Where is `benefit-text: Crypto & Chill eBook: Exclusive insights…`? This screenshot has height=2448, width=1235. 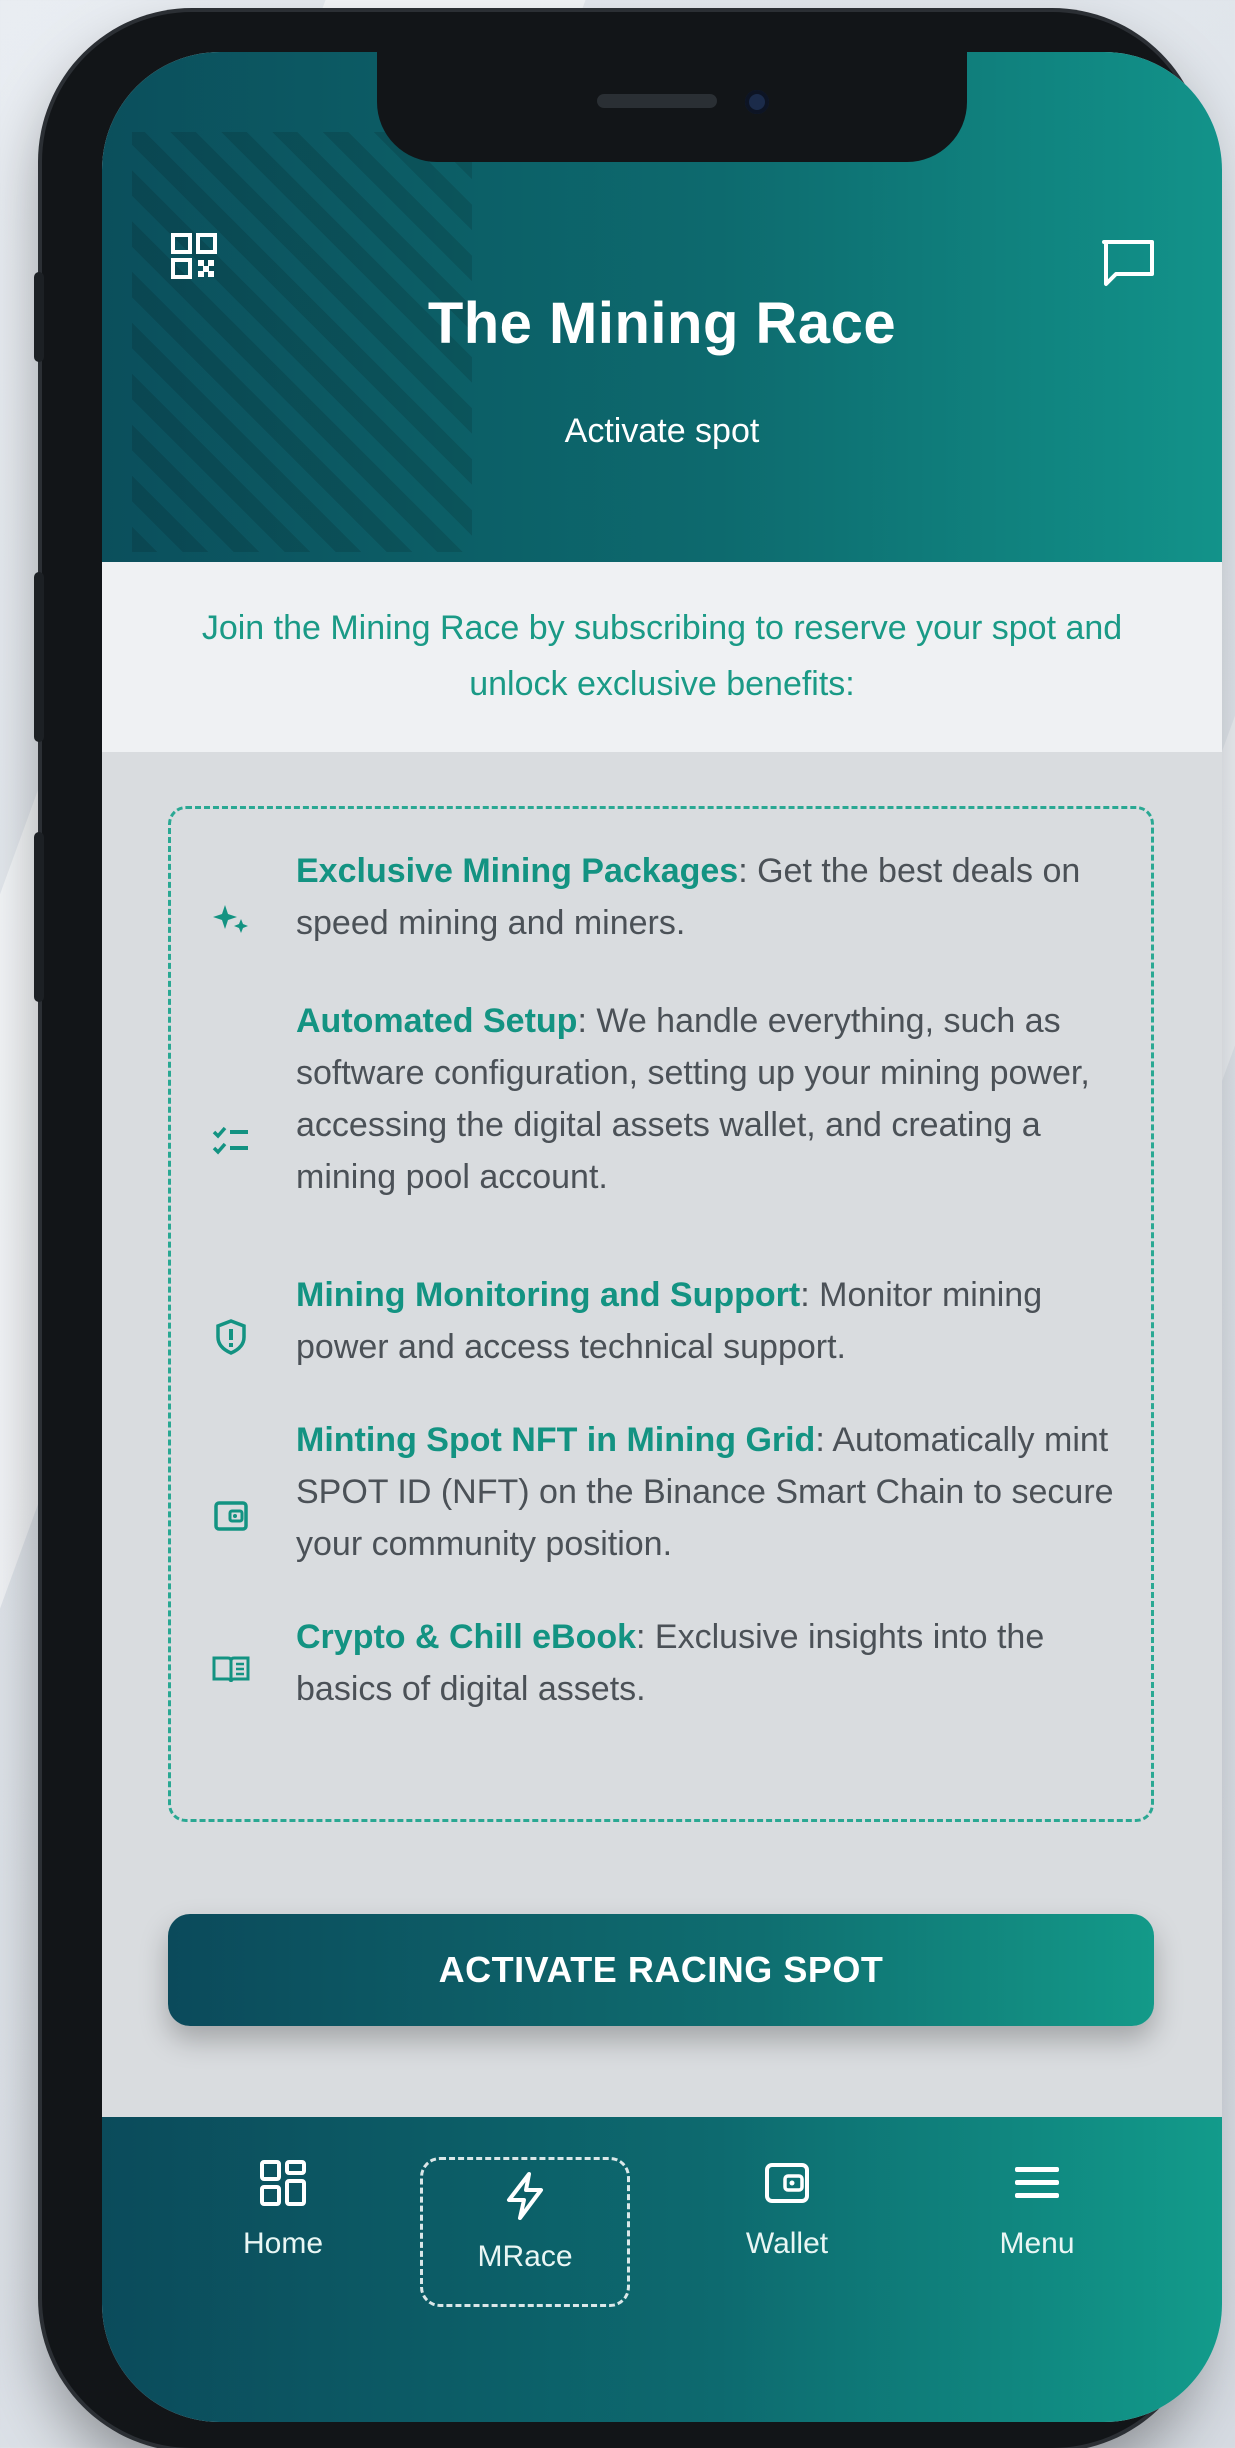 benefit-text: Crypto & Chill eBook: Exclusive insights… is located at coordinates (706, 1663).